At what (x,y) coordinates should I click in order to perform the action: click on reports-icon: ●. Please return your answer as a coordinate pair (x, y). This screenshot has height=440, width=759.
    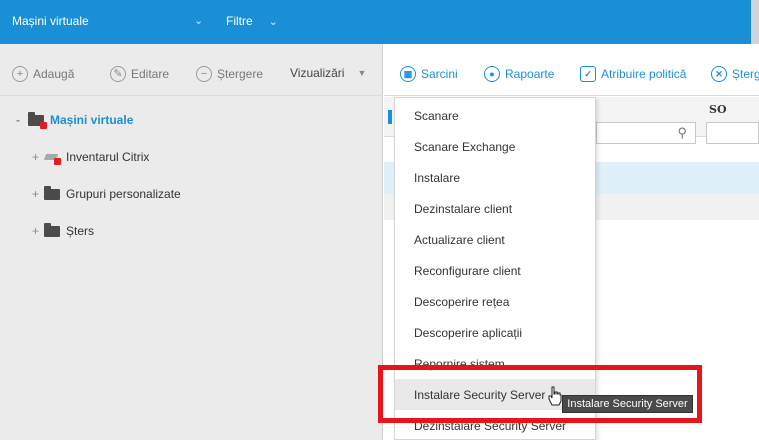
    Looking at the image, I should click on (492, 74).